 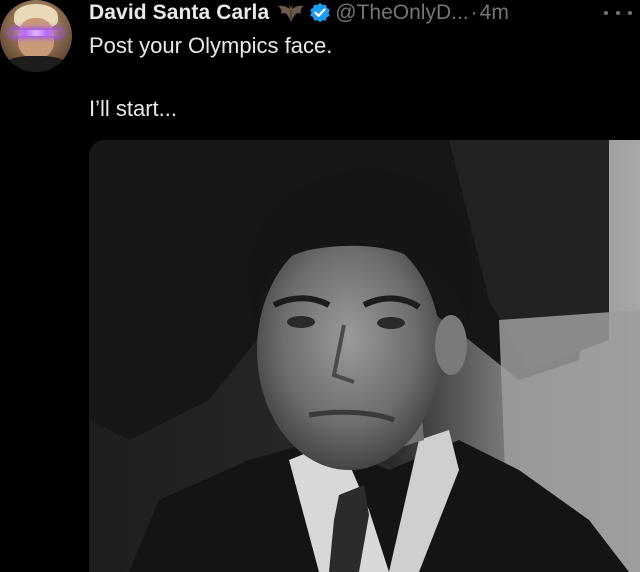 I want to click on avatar, so click(x=36, y=36).